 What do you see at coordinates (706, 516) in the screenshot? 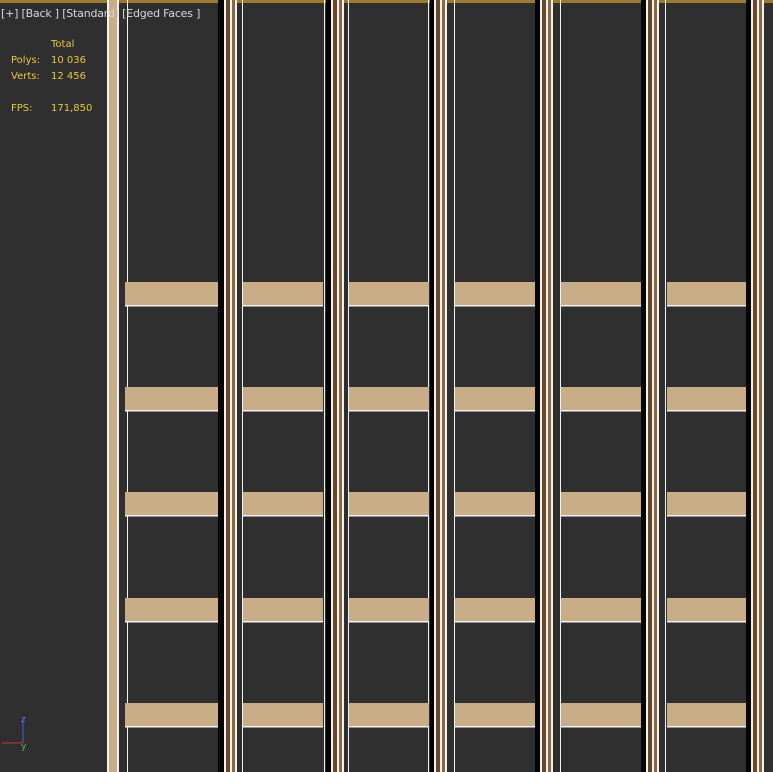
I see `plank-edge-r2-c5` at bounding box center [706, 516].